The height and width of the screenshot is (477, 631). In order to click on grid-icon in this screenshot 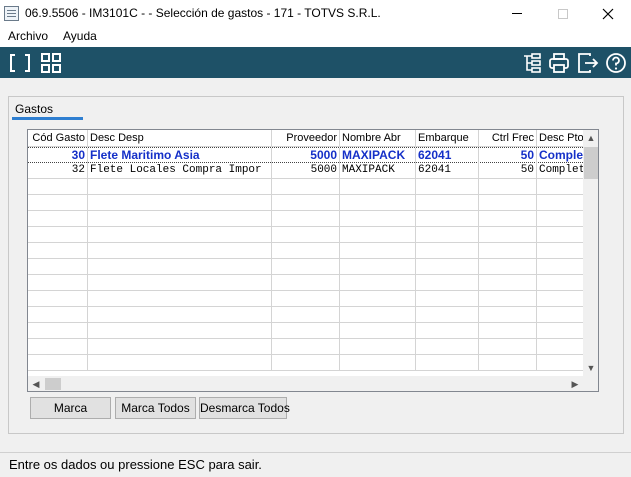, I will do `click(51, 63)`.